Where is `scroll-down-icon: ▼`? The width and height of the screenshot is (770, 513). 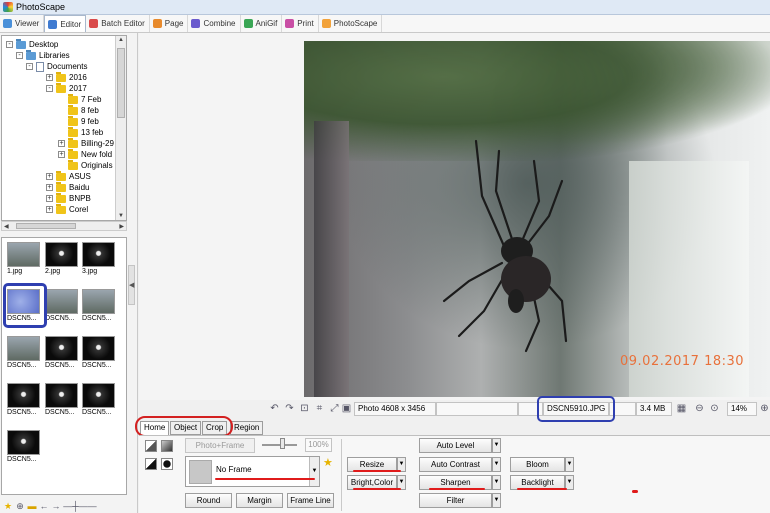 scroll-down-icon: ▼ is located at coordinates (121, 216).